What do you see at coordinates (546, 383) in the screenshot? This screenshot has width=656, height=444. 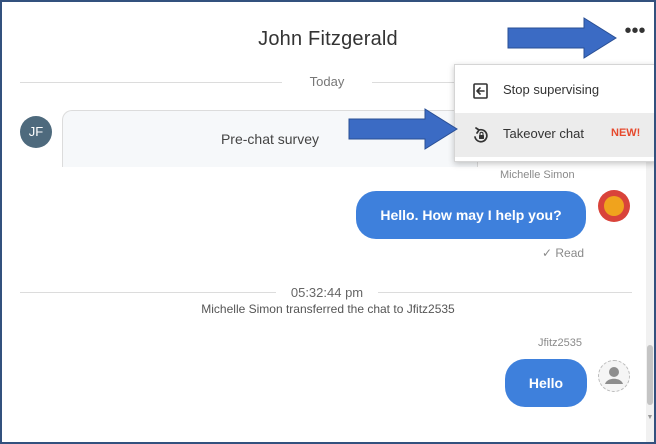 I see `supervisor-message-bubble: Hello` at bounding box center [546, 383].